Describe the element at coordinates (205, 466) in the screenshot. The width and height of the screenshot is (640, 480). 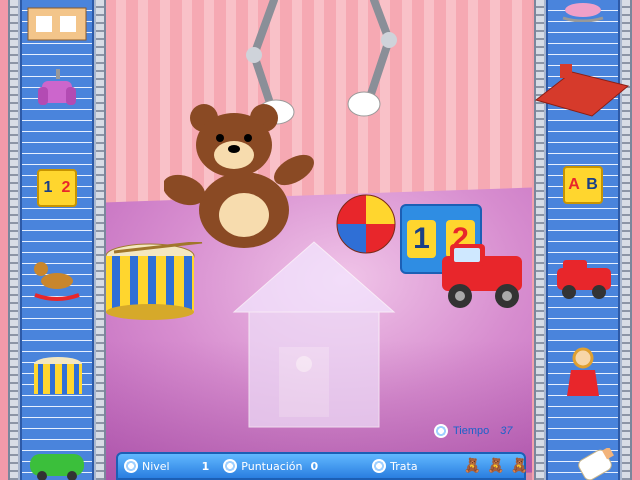
I see `level-value: 1` at that location.